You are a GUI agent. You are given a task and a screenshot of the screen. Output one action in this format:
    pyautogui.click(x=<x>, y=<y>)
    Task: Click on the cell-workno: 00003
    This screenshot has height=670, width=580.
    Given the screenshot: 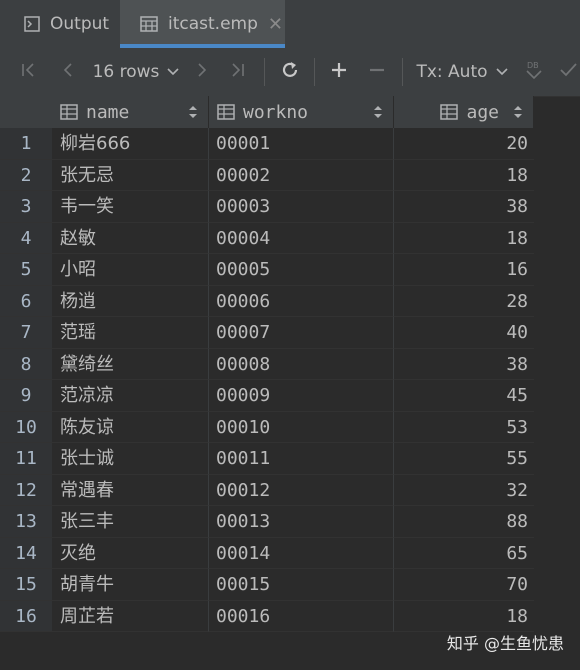 What is the action you would take?
    pyautogui.click(x=301, y=207)
    